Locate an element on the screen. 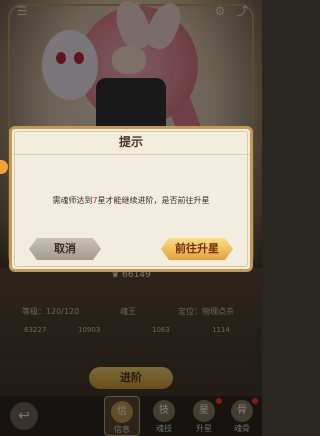  dialog-header: 提示 is located at coordinates (131, 142).